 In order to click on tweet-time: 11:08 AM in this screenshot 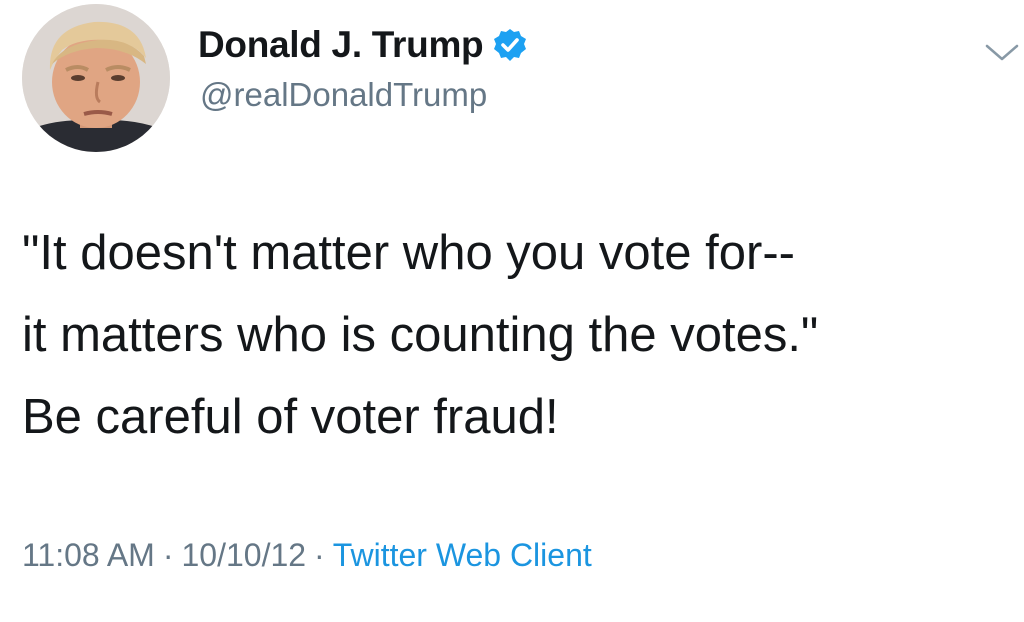, I will do `click(88, 555)`.